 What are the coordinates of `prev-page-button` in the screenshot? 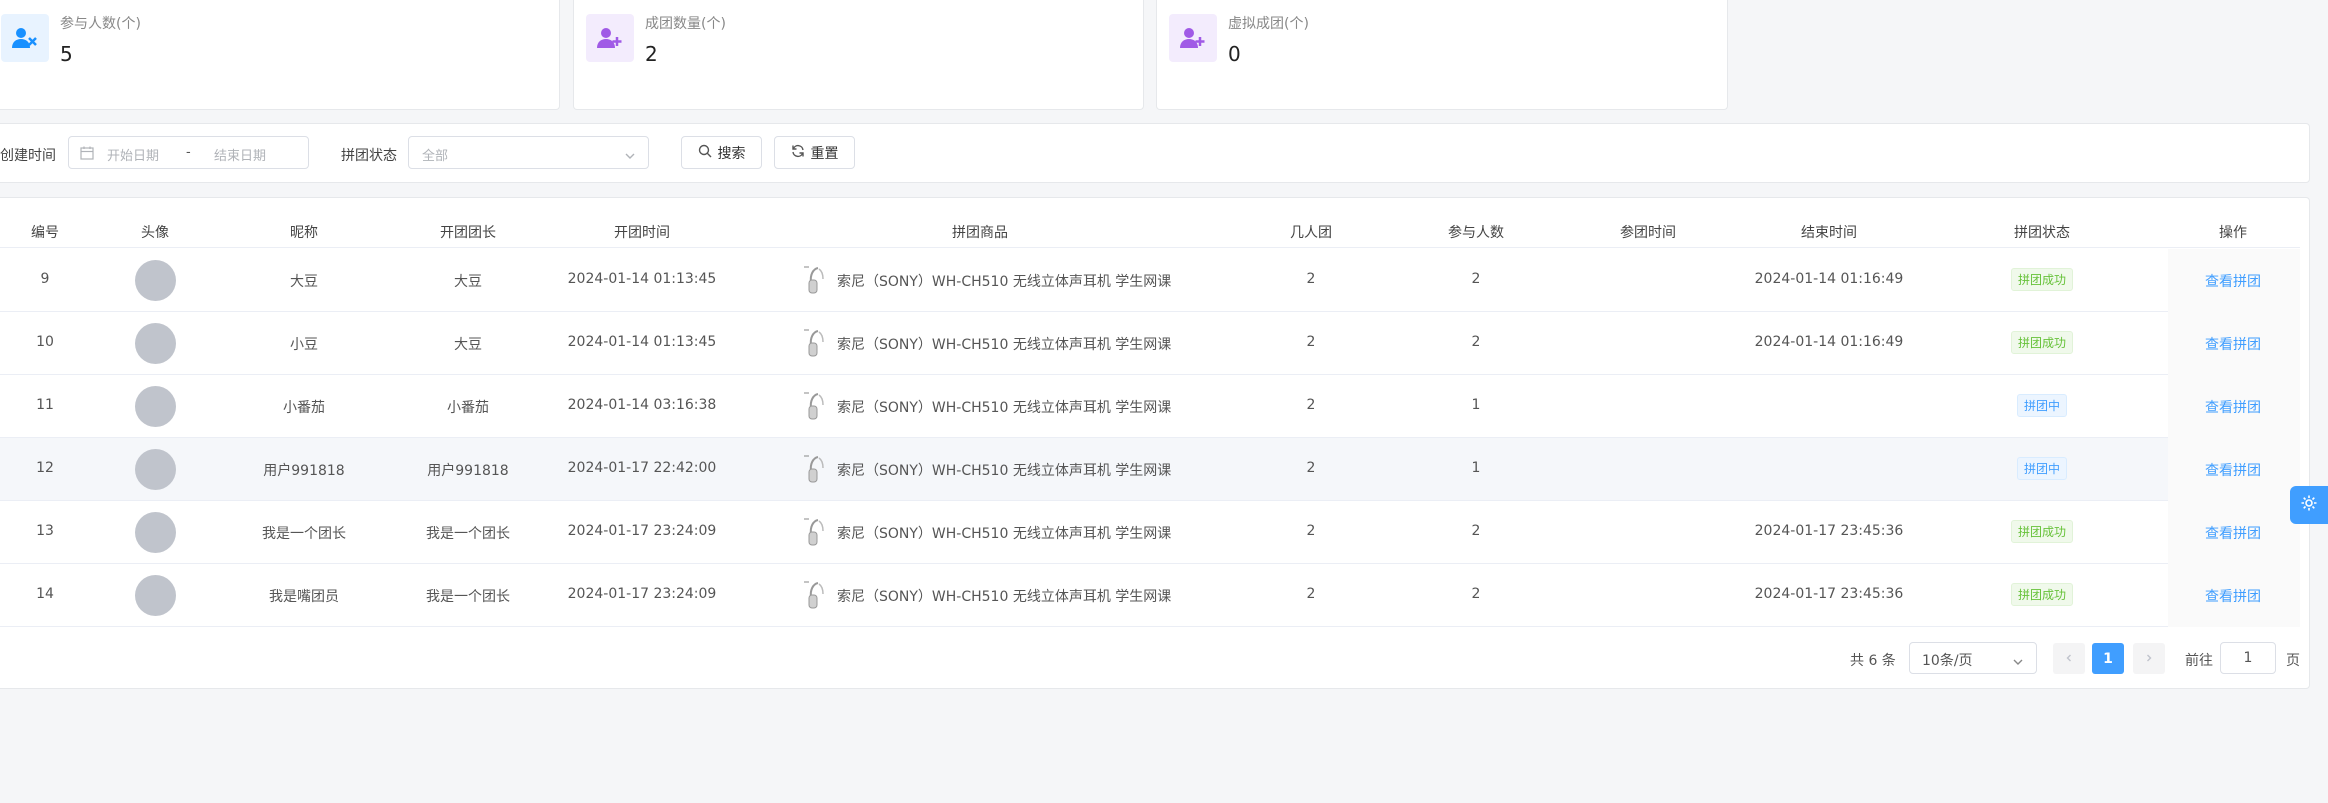 It's located at (2069, 658).